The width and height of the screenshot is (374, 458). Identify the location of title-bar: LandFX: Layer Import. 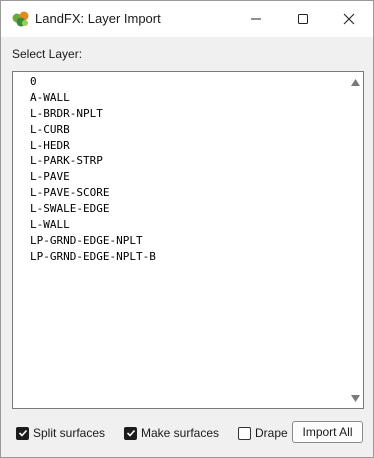
(187, 19).